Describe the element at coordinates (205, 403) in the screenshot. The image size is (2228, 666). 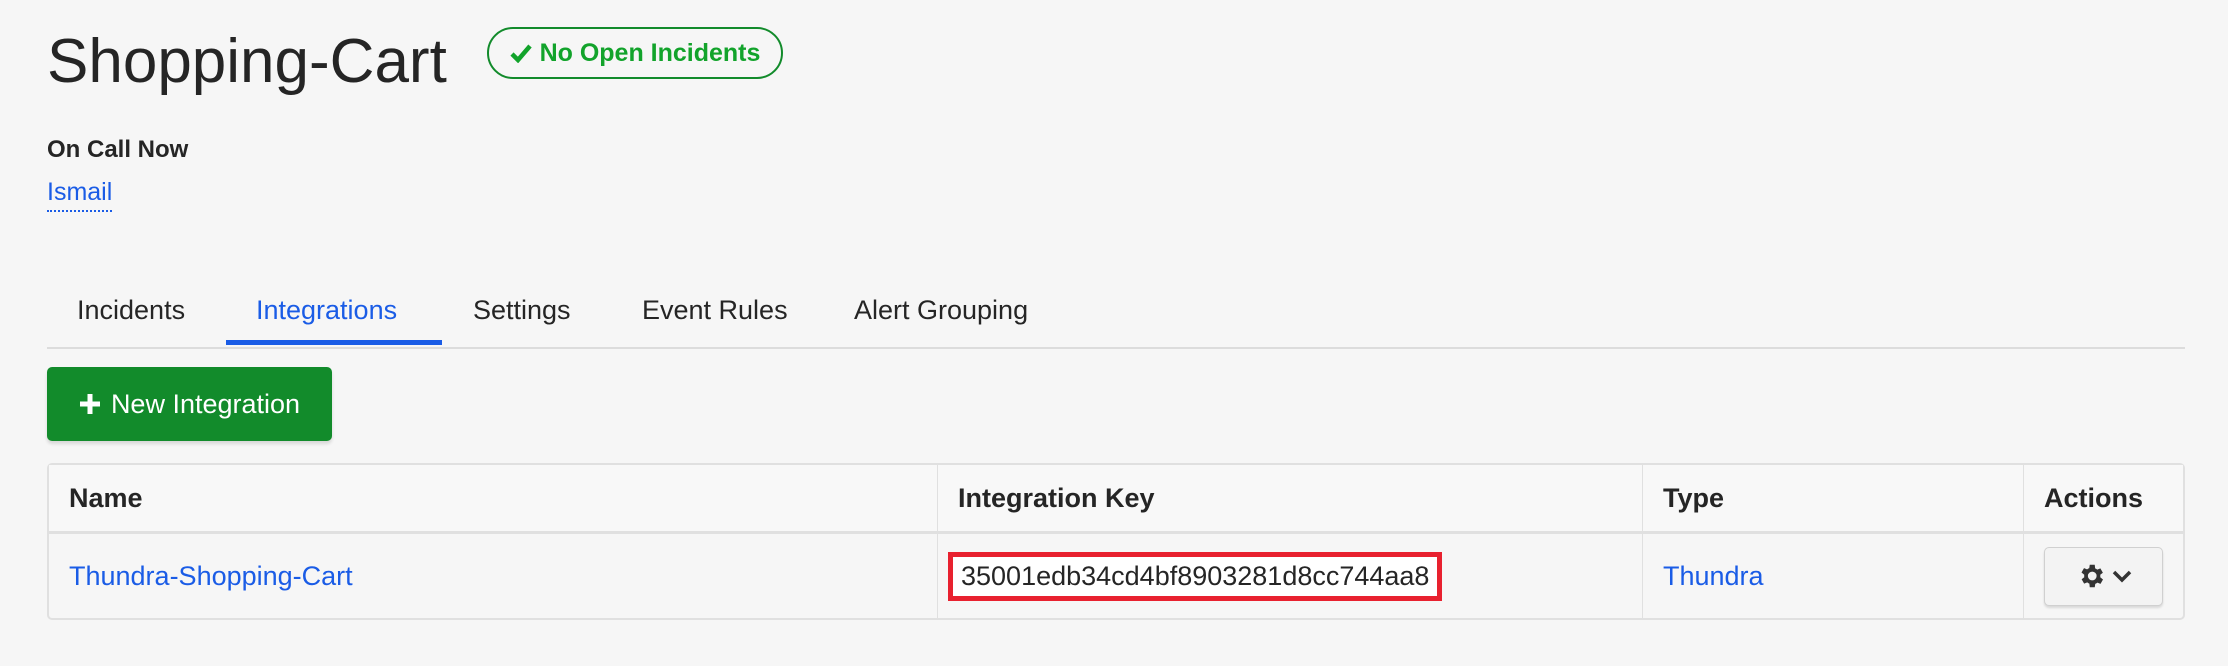
I see `new-integration-label: New Integration` at that location.